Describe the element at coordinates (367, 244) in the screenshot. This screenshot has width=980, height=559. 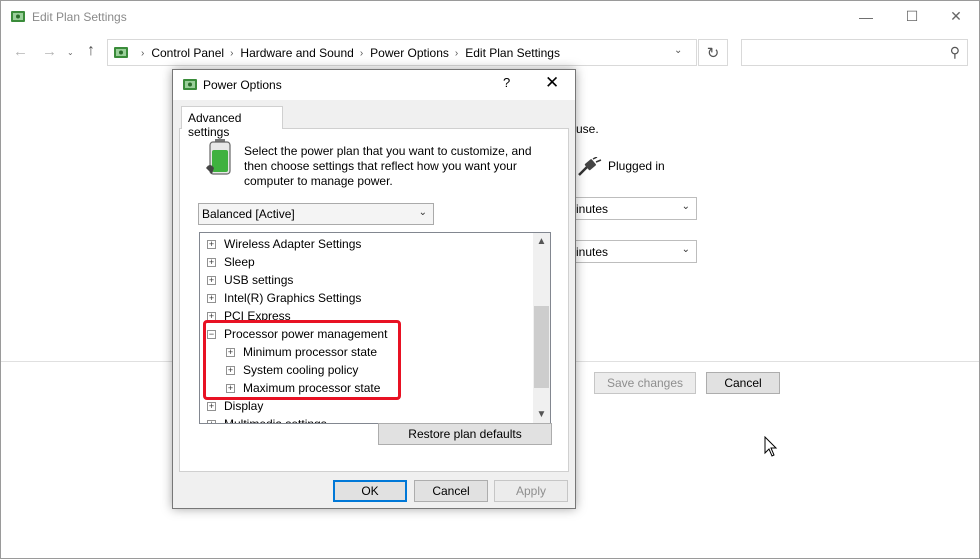
I see `tree-item: + Wireless Adapter Settings` at that location.